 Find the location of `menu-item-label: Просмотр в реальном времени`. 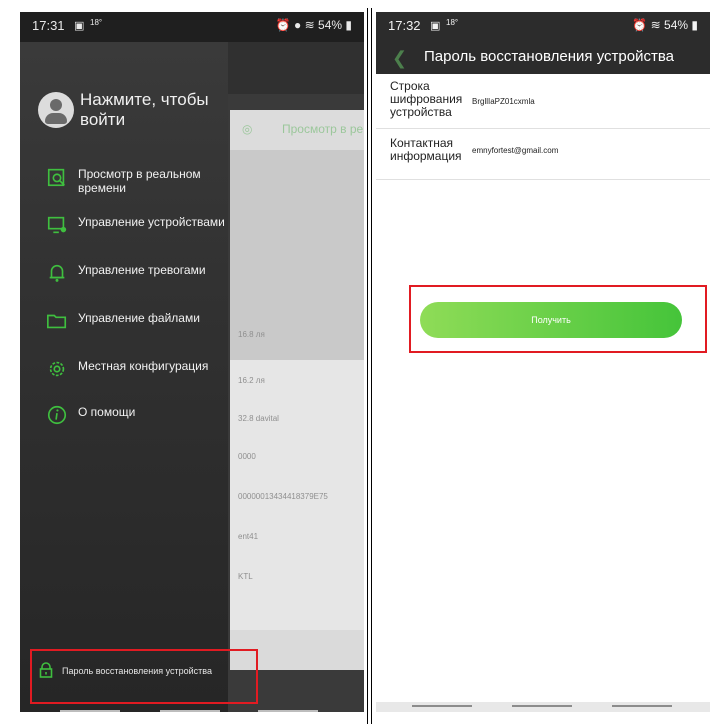

menu-item-label: Просмотр в реальном времени is located at coordinates (139, 181).